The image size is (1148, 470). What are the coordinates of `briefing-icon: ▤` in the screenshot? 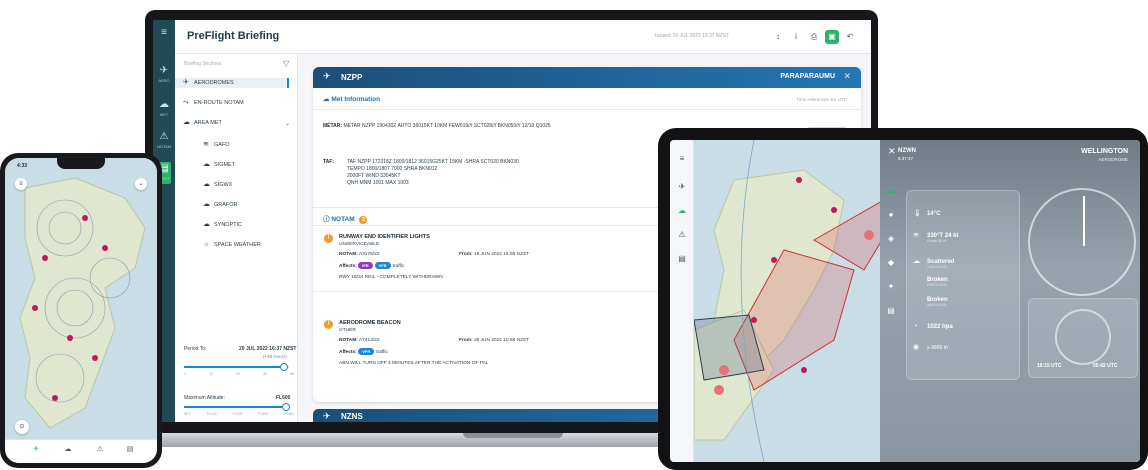 It's located at (682, 258).